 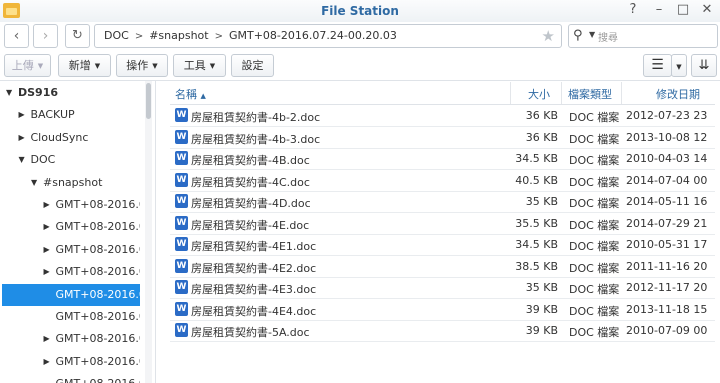 I want to click on file-name: 房屋租賃契約書-4C.doc, so click(x=250, y=182).